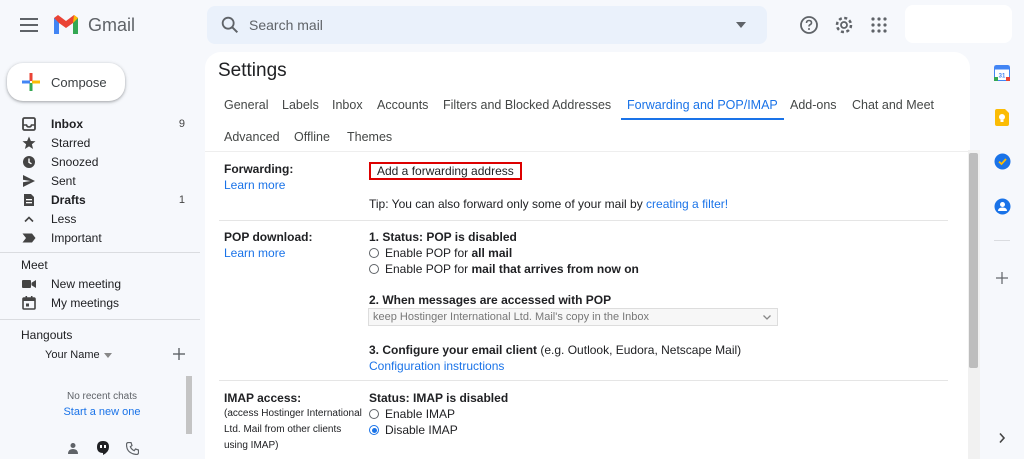 The height and width of the screenshot is (459, 1024). Describe the element at coordinates (29, 25) in the screenshot. I see `main-menu-button` at that location.